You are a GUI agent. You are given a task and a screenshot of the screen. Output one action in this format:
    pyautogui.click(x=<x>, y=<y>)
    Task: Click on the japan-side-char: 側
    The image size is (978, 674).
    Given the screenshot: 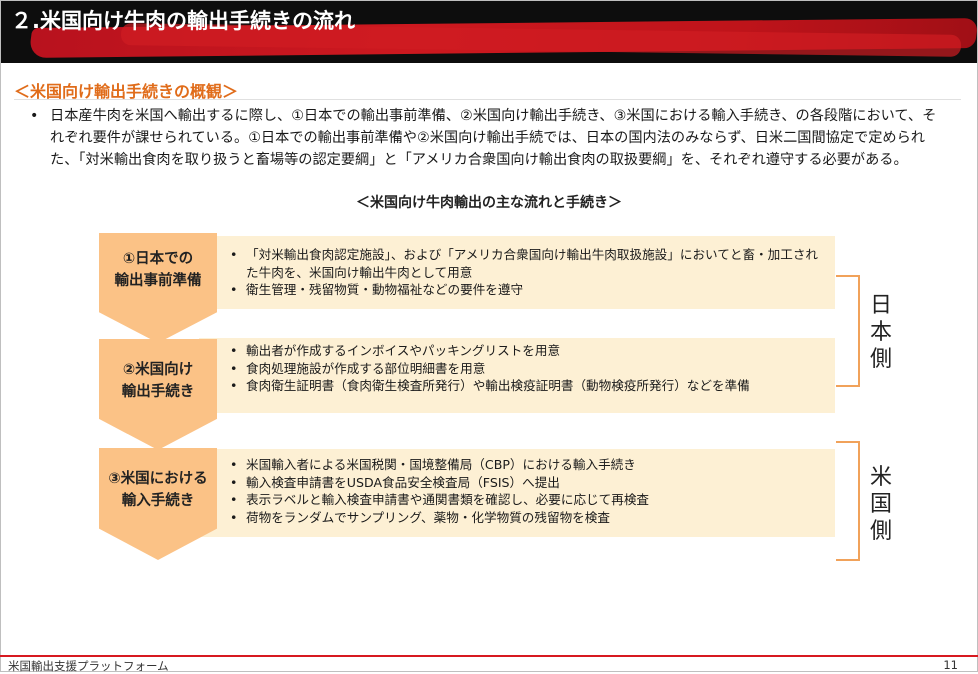 What is the action you would take?
    pyautogui.click(x=880, y=359)
    